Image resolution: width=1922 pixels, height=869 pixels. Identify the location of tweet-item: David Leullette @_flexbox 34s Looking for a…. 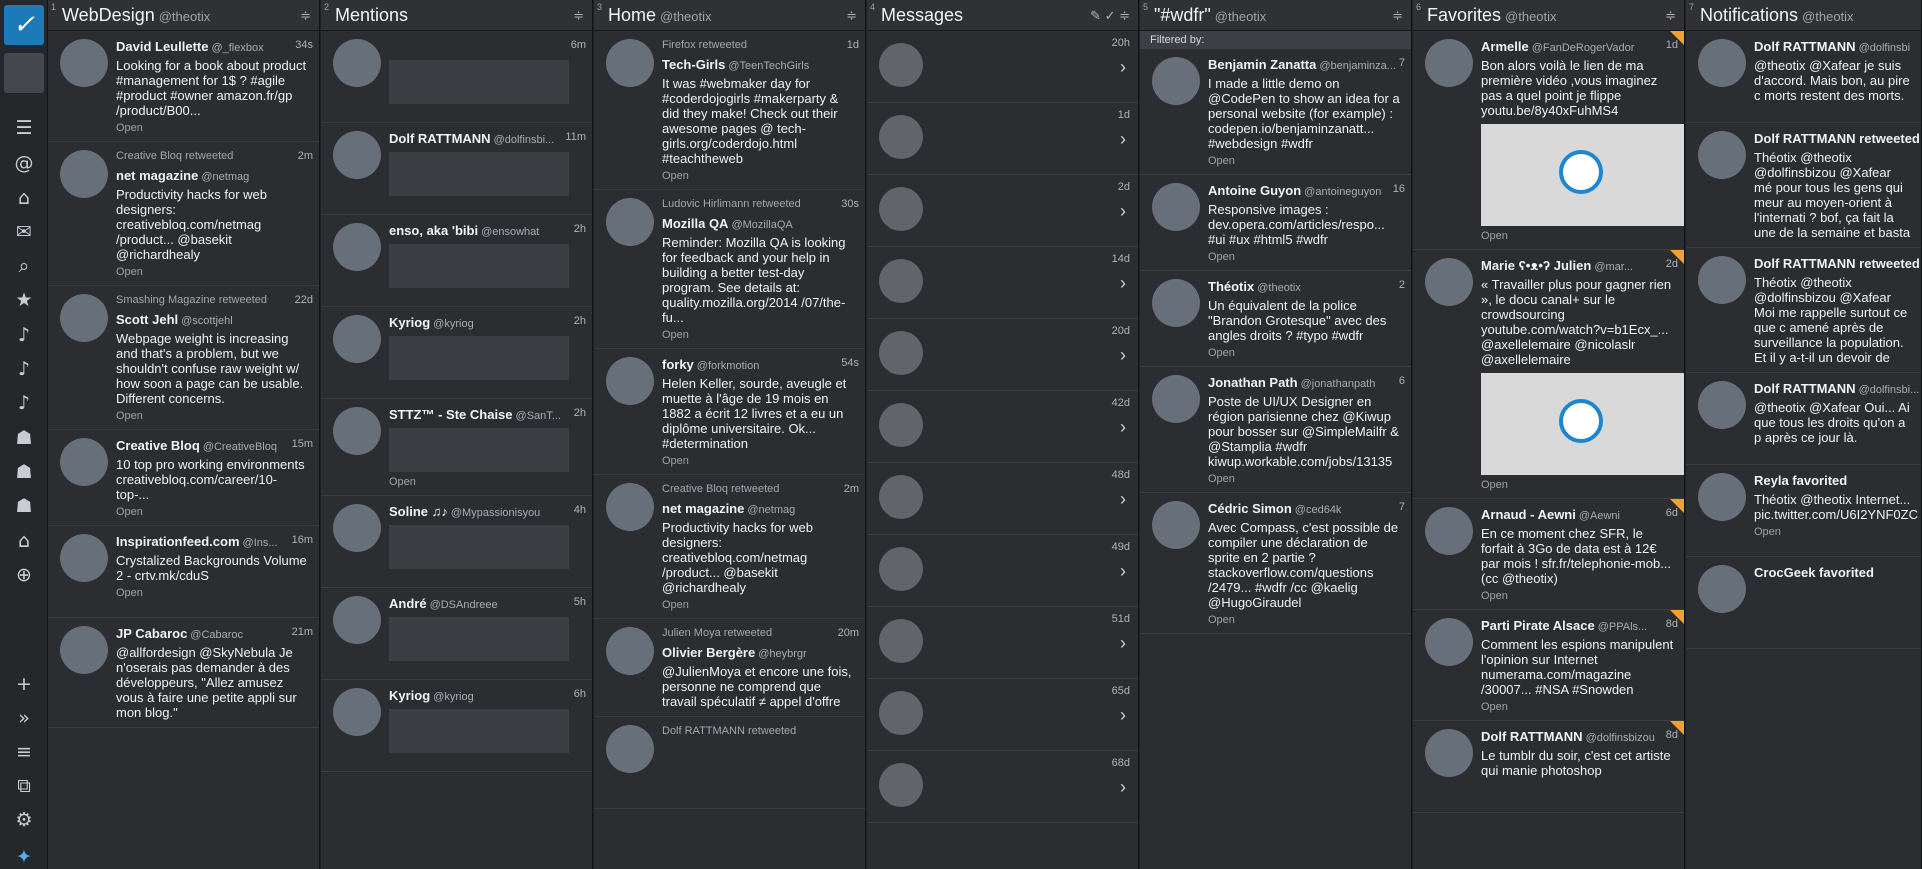
(183, 86).